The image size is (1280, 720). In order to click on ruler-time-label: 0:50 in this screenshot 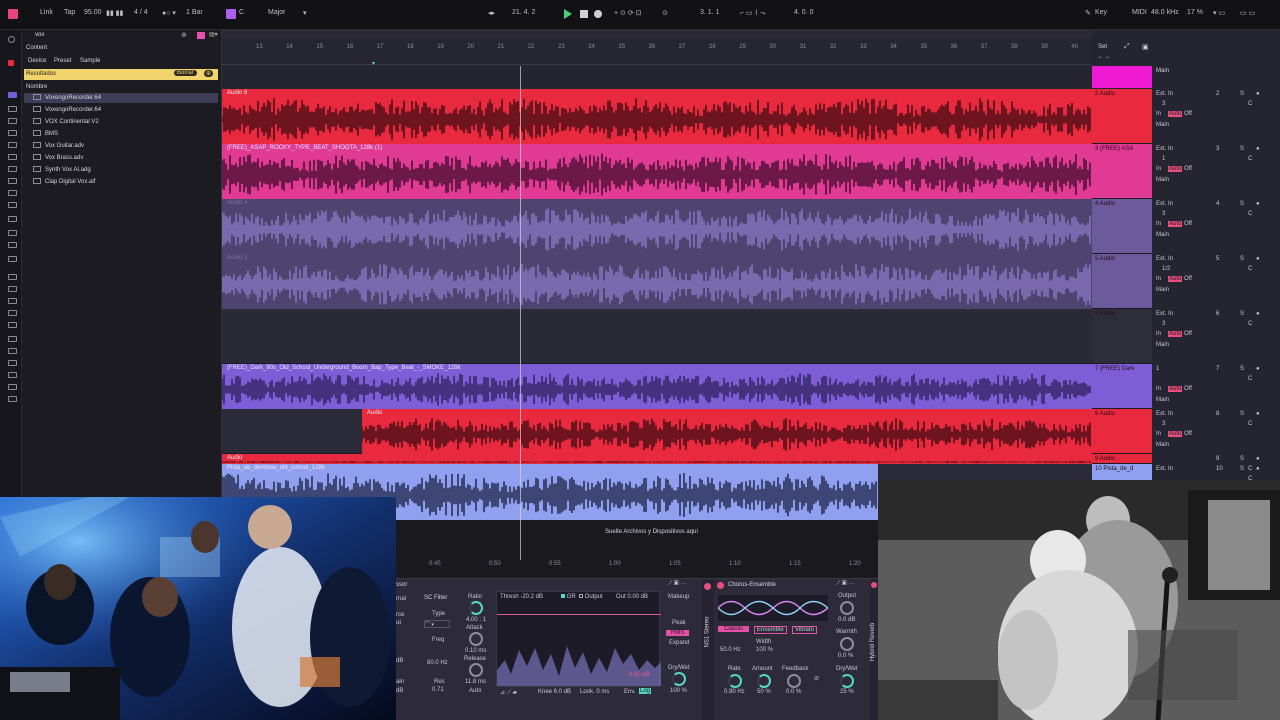, I will do `click(495, 564)`.